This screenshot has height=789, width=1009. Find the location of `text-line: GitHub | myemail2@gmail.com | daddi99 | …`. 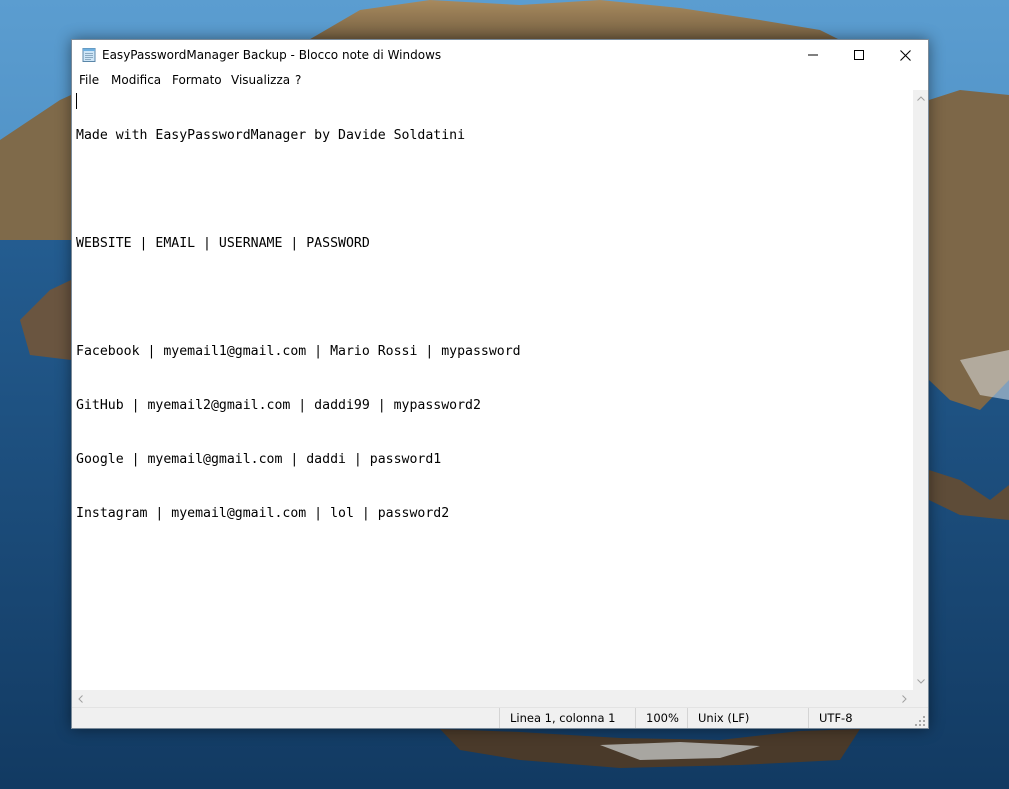

text-line: GitHub | myemail2@gmail.com | daddi99 | … is located at coordinates (278, 405).